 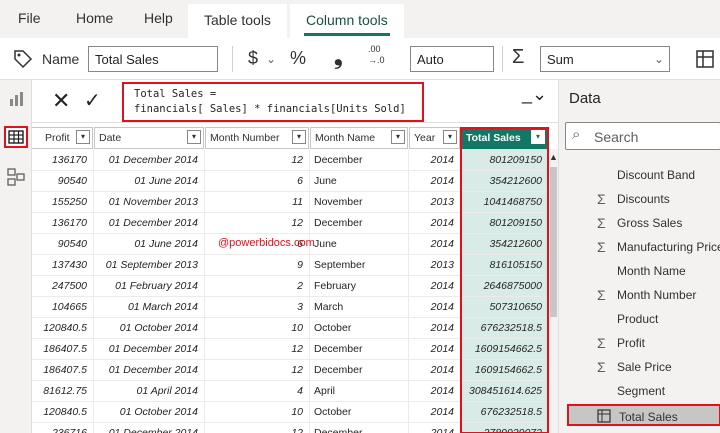 What do you see at coordinates (256, 307) in the screenshot?
I see `table-cell-month-number: 3` at bounding box center [256, 307].